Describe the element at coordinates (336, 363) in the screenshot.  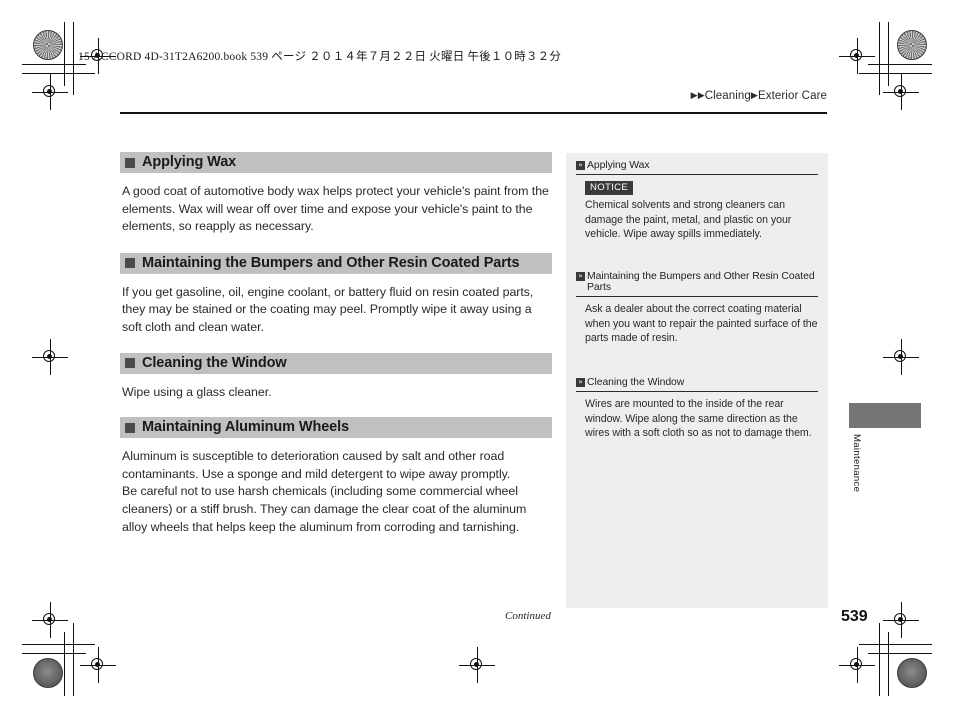
I see `section-heading-cleaning-window: Cleaning the Window` at that location.